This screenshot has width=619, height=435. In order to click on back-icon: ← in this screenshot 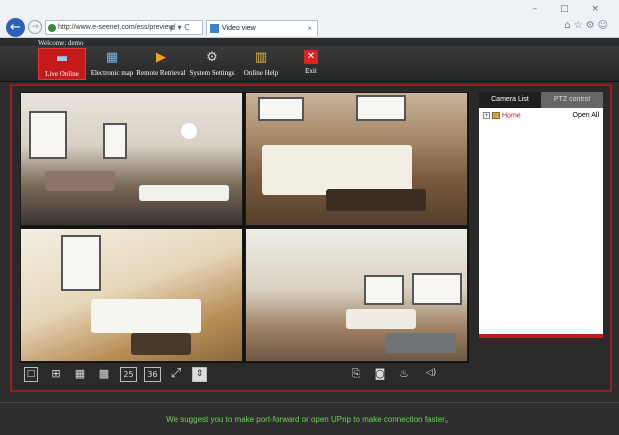, I will do `click(15, 27)`.